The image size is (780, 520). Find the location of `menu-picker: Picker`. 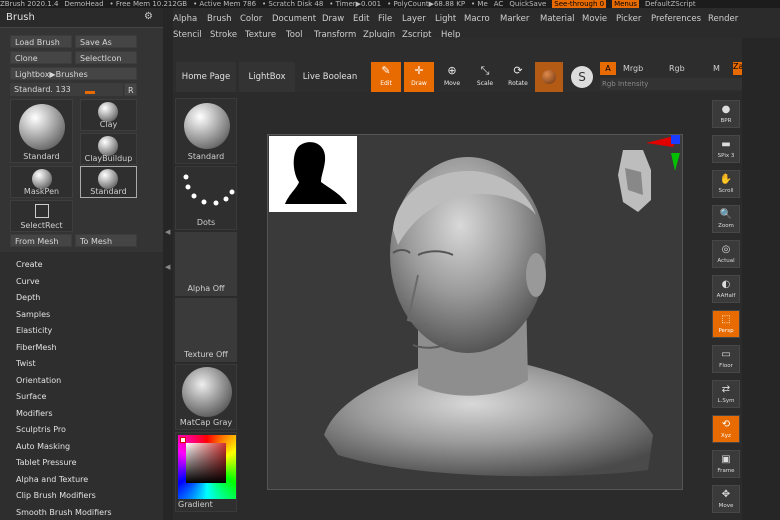

menu-picker: Picker is located at coordinates (628, 19).